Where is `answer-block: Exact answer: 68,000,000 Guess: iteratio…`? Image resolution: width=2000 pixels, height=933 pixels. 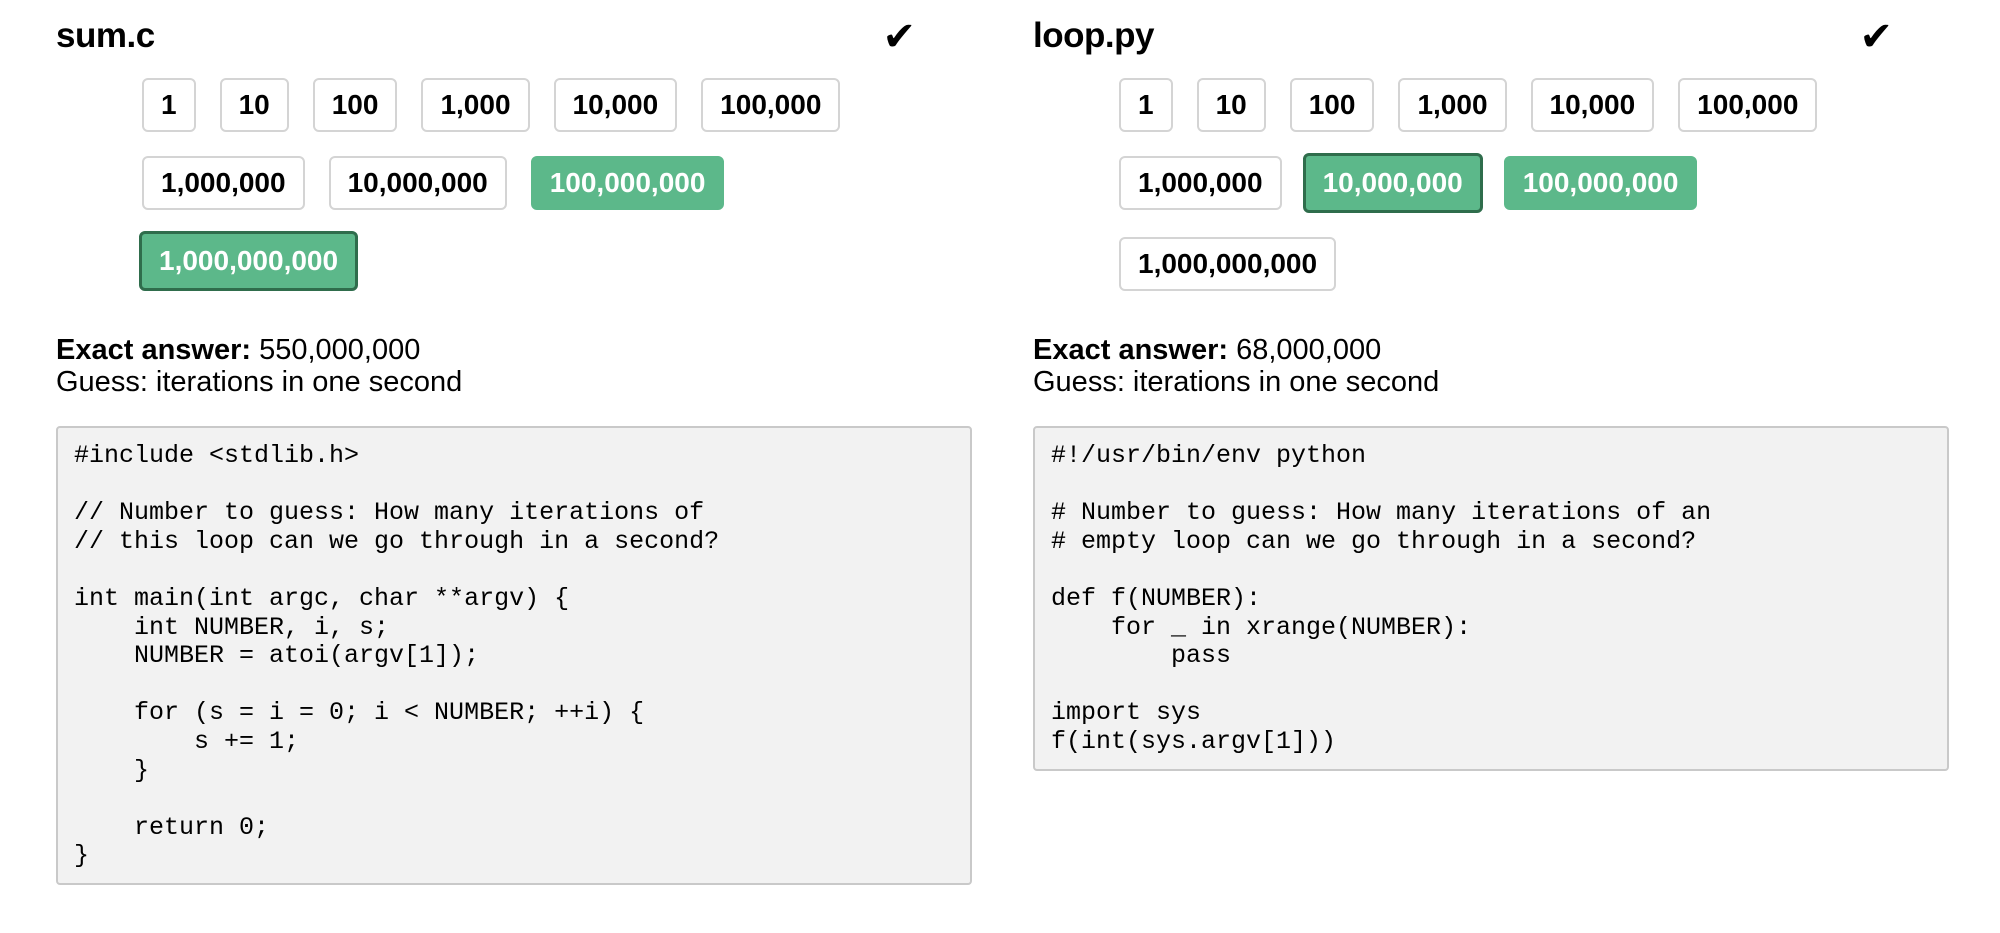
answer-block: Exact answer: 68,000,000 Guess: iteratio… is located at coordinates (1491, 366).